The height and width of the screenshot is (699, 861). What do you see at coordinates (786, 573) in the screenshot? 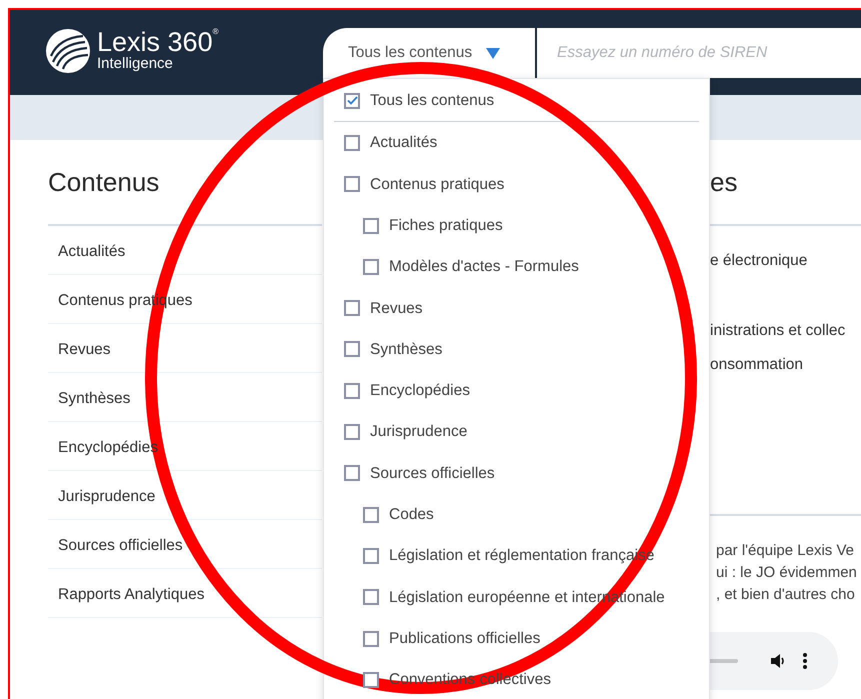
I see `description-text-line: ui : le JO évidemmen` at bounding box center [786, 573].